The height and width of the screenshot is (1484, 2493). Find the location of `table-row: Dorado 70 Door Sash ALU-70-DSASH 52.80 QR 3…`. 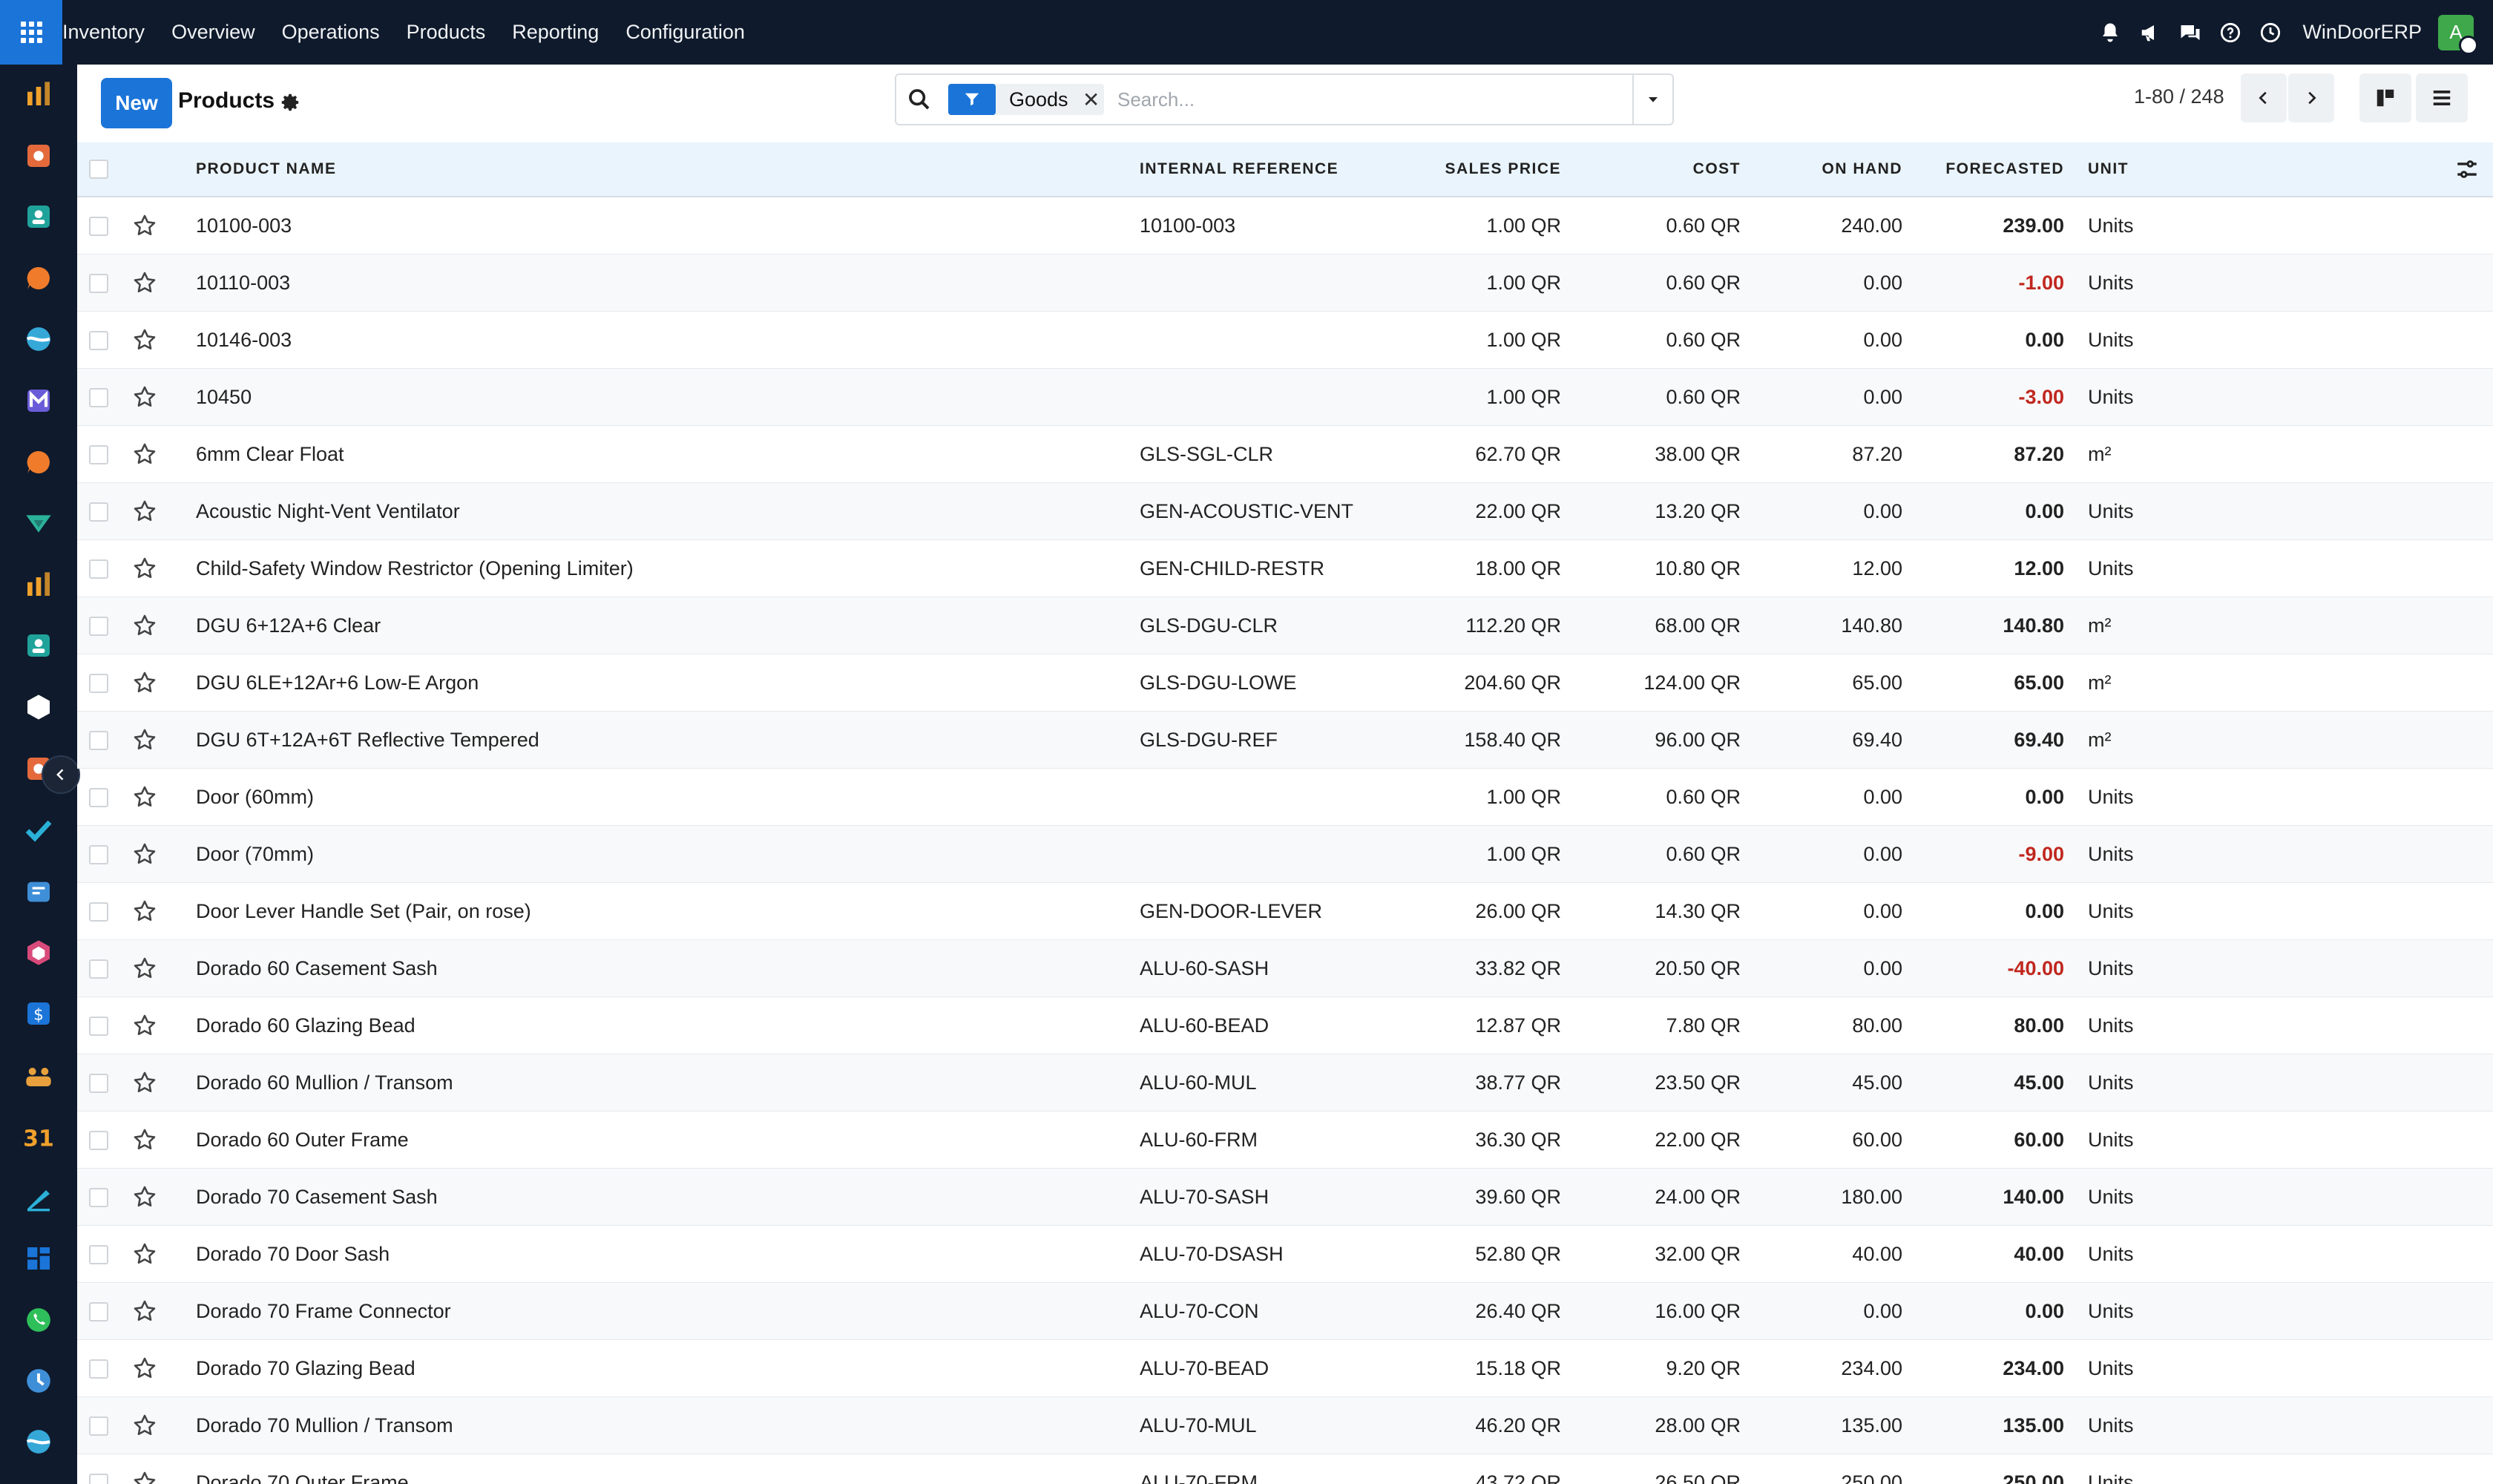

table-row: Dorado 70 Door Sash ALU-70-DSASH 52.80 QR 3… is located at coordinates (1285, 1254).